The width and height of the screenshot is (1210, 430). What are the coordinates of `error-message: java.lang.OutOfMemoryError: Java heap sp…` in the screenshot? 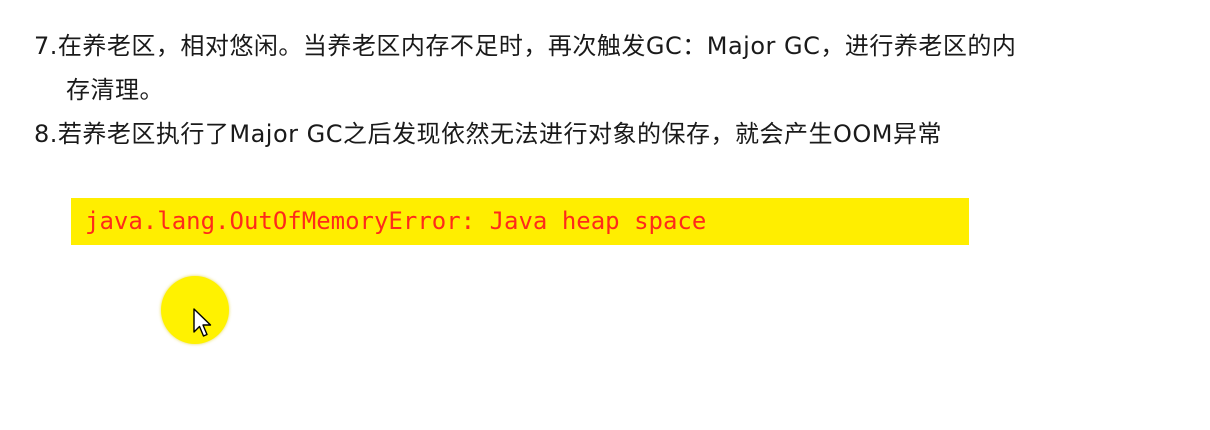 It's located at (396, 221).